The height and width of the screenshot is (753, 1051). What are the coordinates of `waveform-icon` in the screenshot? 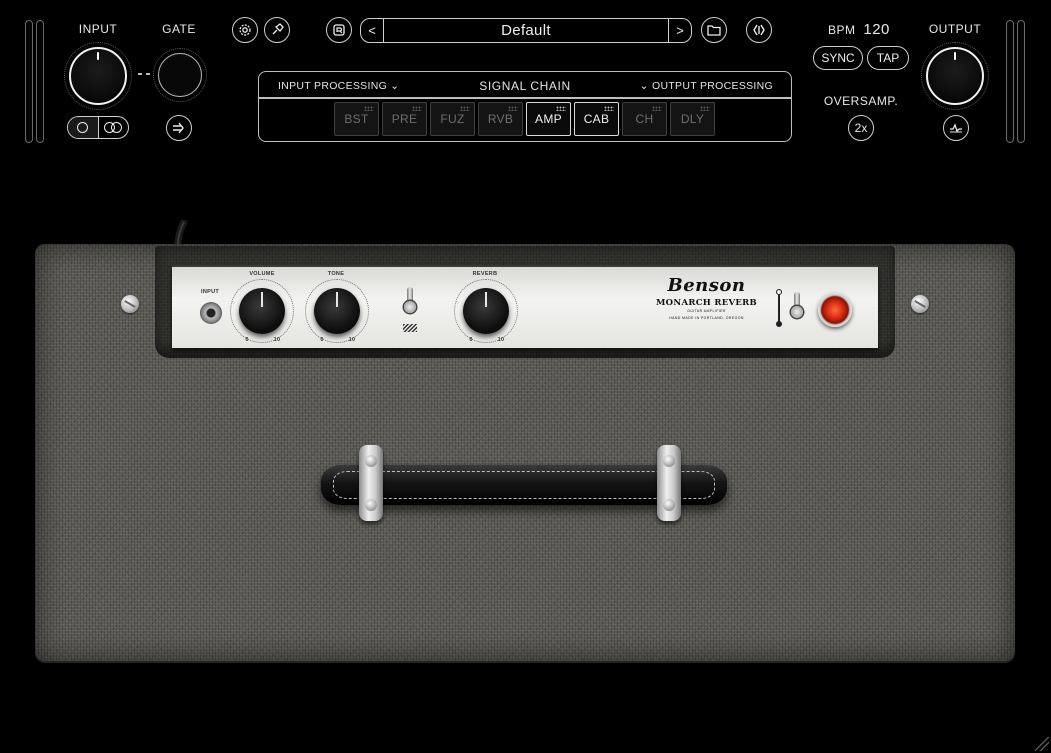 It's located at (956, 128).